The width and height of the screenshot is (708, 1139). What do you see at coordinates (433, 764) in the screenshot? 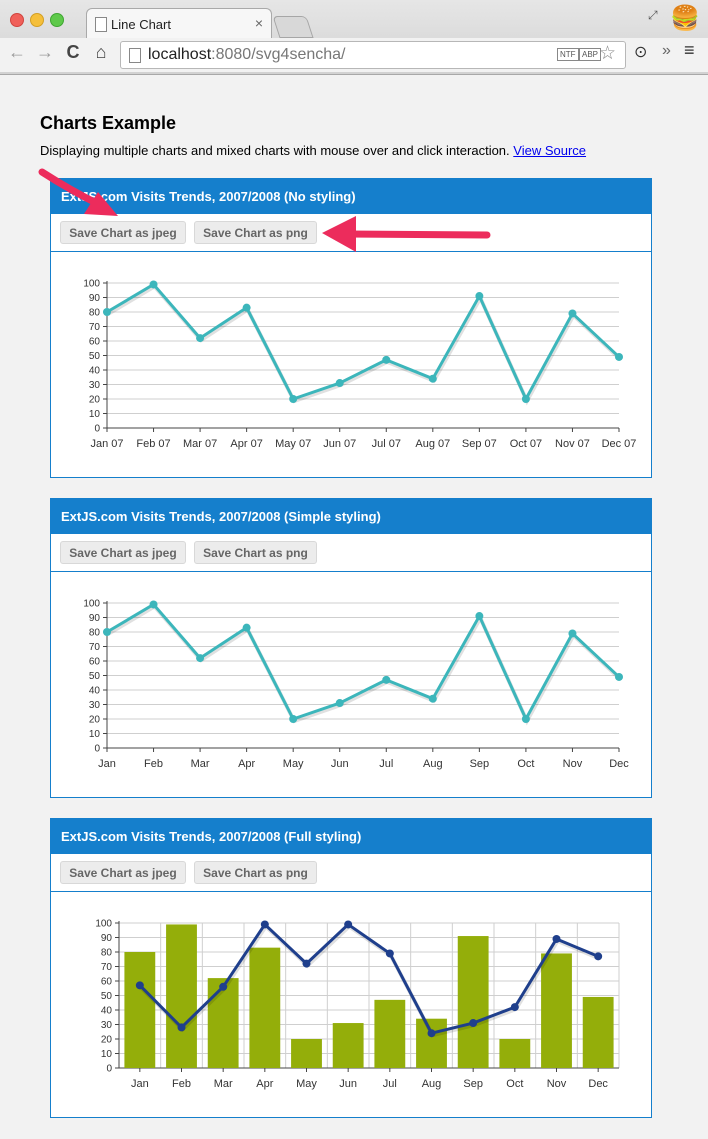
I see `x-tick-label: Aug` at bounding box center [433, 764].